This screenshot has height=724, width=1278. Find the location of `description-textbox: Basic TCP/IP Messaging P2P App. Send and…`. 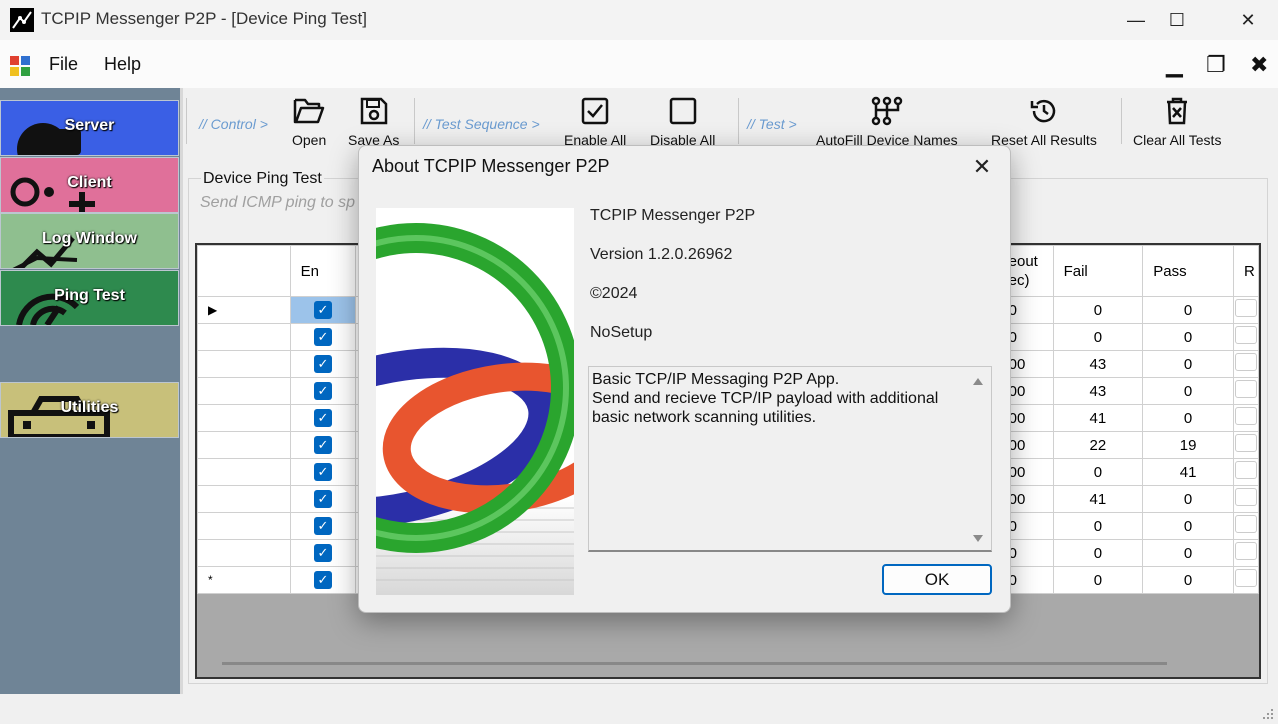

description-textbox: Basic TCP/IP Messaging P2P App. Send and… is located at coordinates (790, 459).